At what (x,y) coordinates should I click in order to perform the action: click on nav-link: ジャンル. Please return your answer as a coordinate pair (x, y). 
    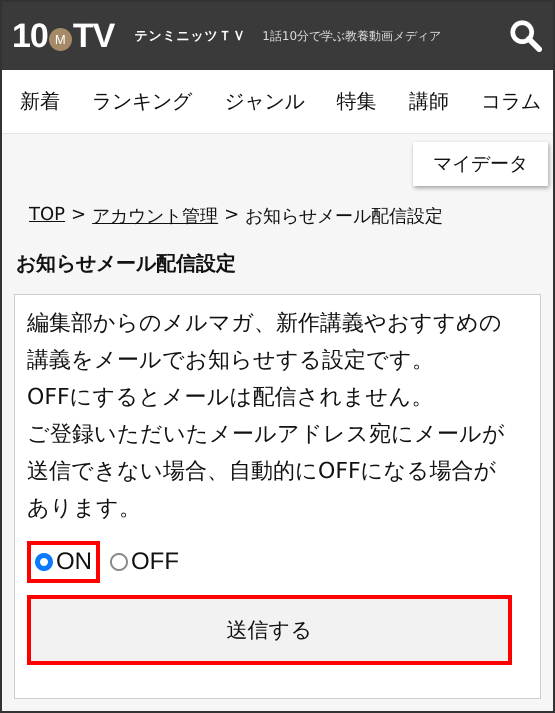
    Looking at the image, I should click on (264, 101).